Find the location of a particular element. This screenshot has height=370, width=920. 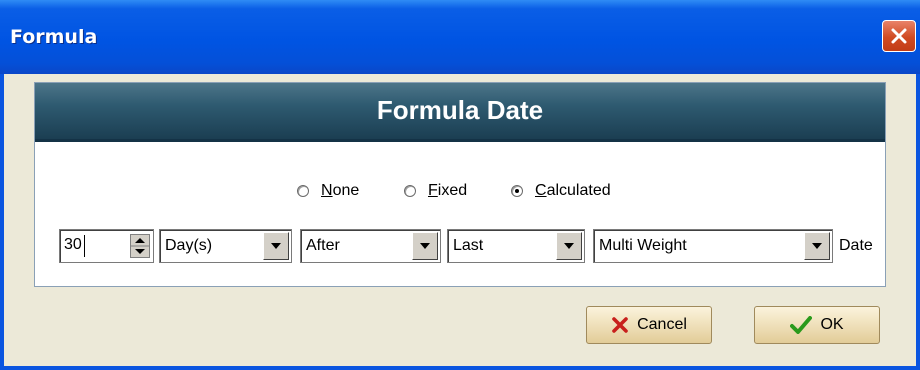

relation-select-value: After is located at coordinates (323, 245).